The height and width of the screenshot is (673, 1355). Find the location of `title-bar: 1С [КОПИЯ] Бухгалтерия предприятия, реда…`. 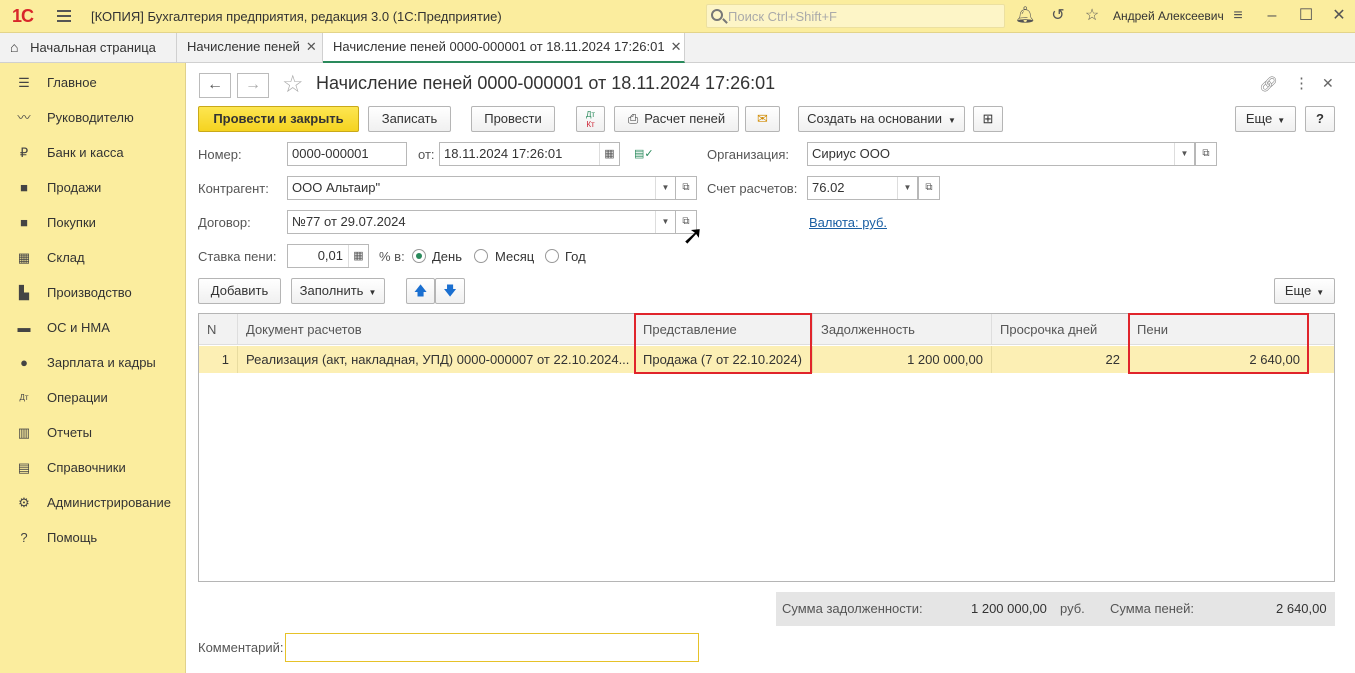

title-bar: 1С [КОПИЯ] Бухгалтерия предприятия, реда… is located at coordinates (677, 16).